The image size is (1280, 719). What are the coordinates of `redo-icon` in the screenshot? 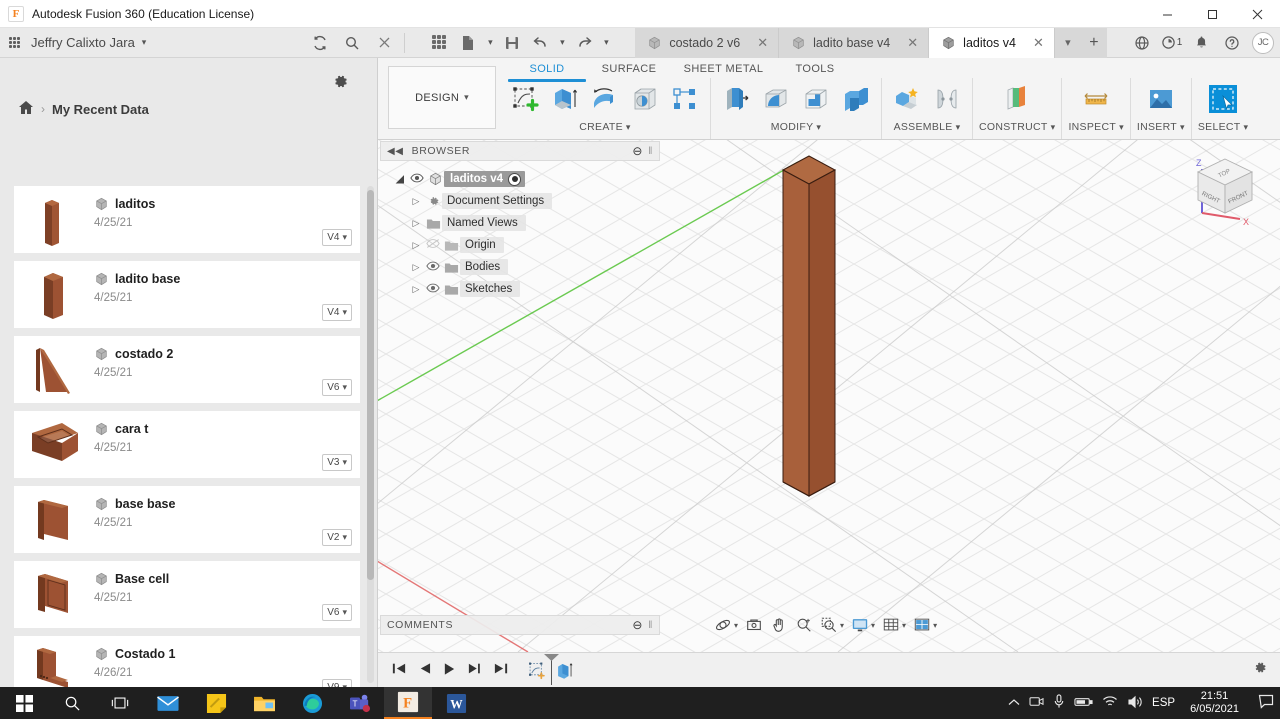 It's located at (584, 43).